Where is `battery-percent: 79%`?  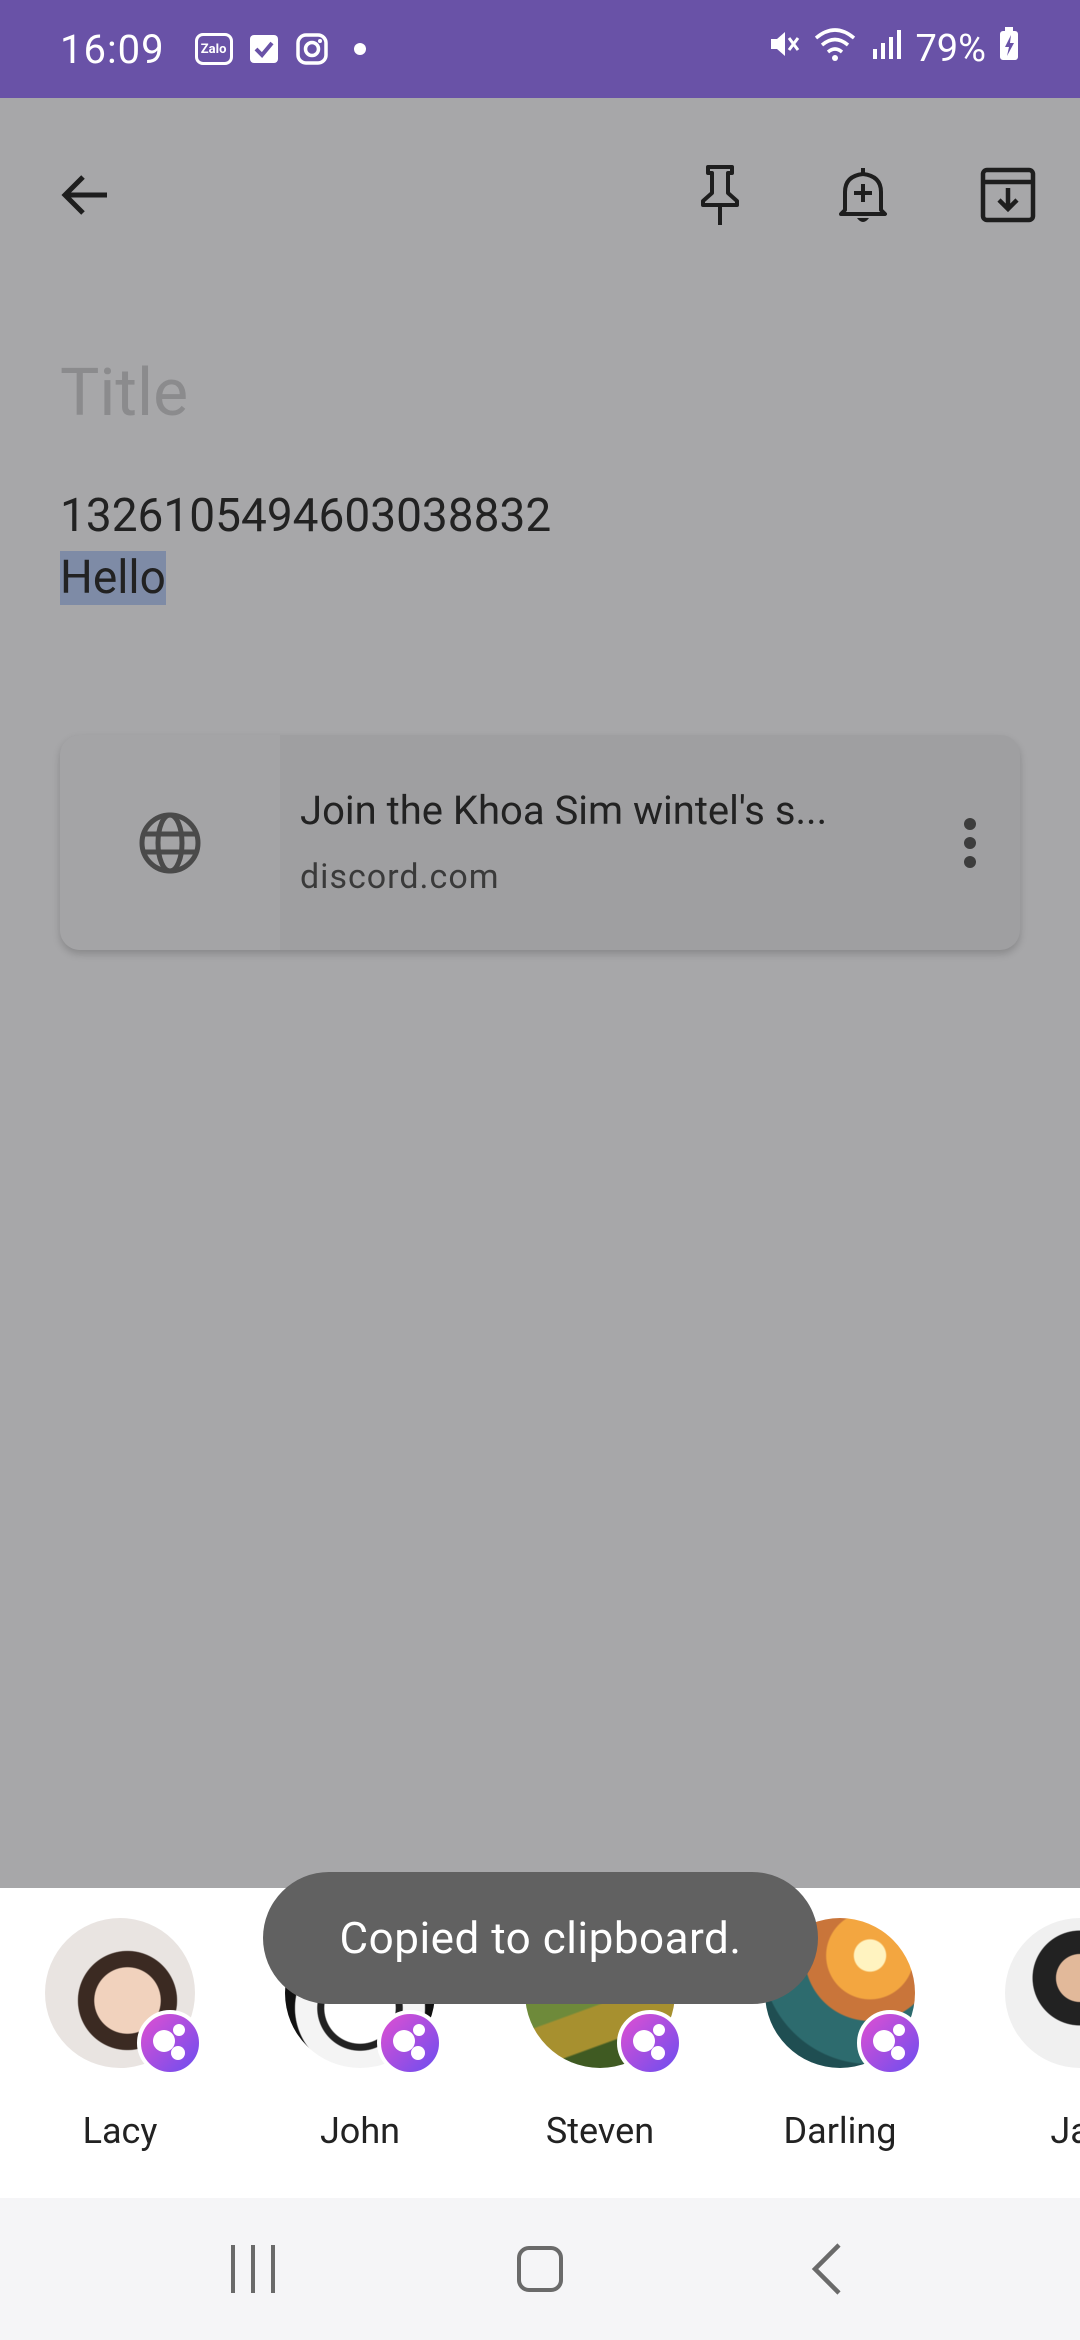 battery-percent: 79% is located at coordinates (950, 49).